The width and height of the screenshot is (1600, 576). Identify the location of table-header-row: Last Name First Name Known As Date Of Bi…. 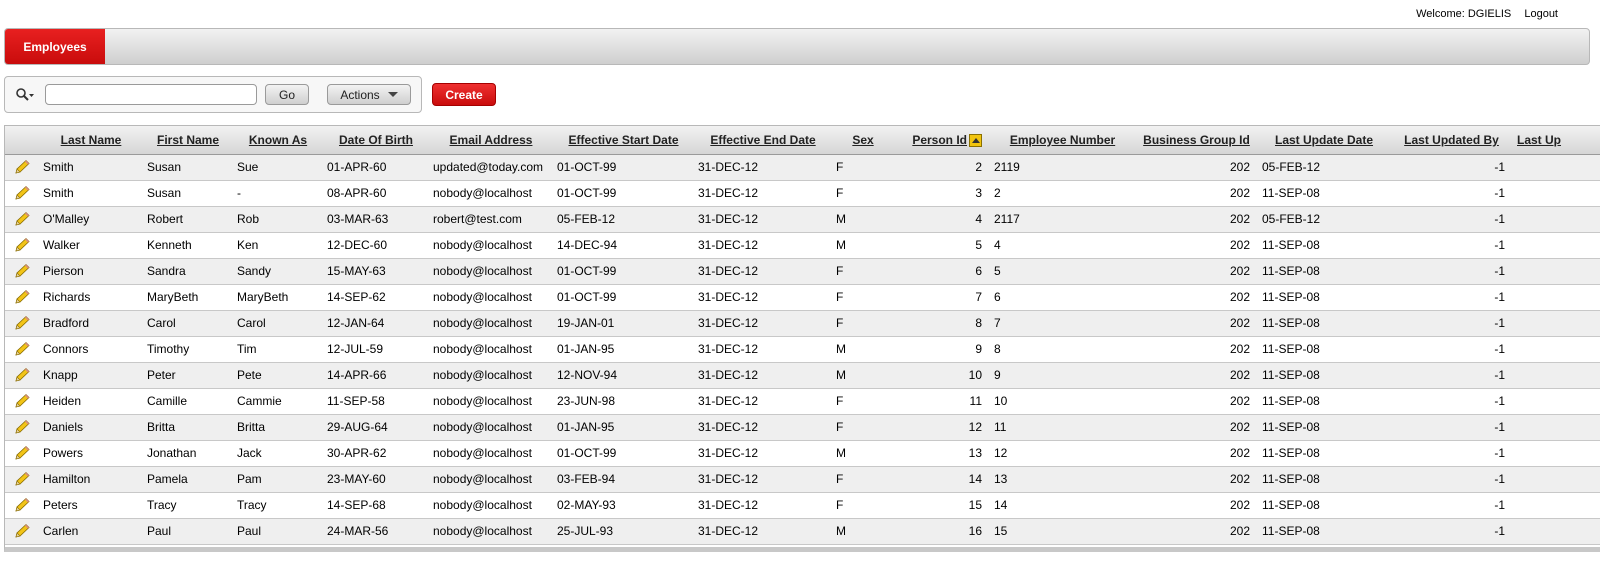
(802, 140).